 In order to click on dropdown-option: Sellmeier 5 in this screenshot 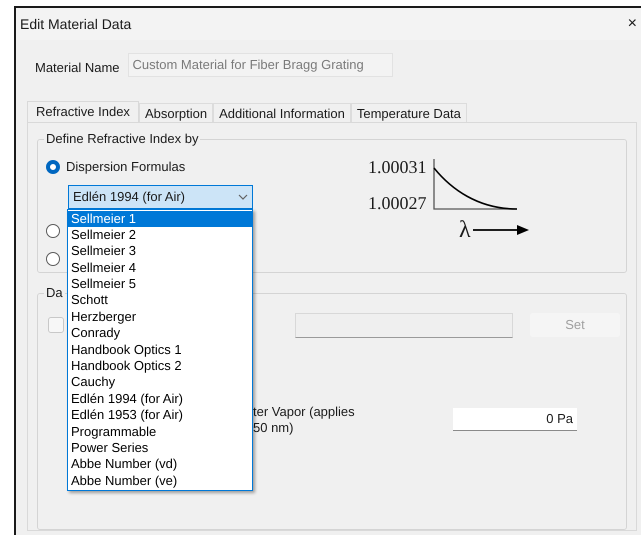, I will do `click(160, 284)`.